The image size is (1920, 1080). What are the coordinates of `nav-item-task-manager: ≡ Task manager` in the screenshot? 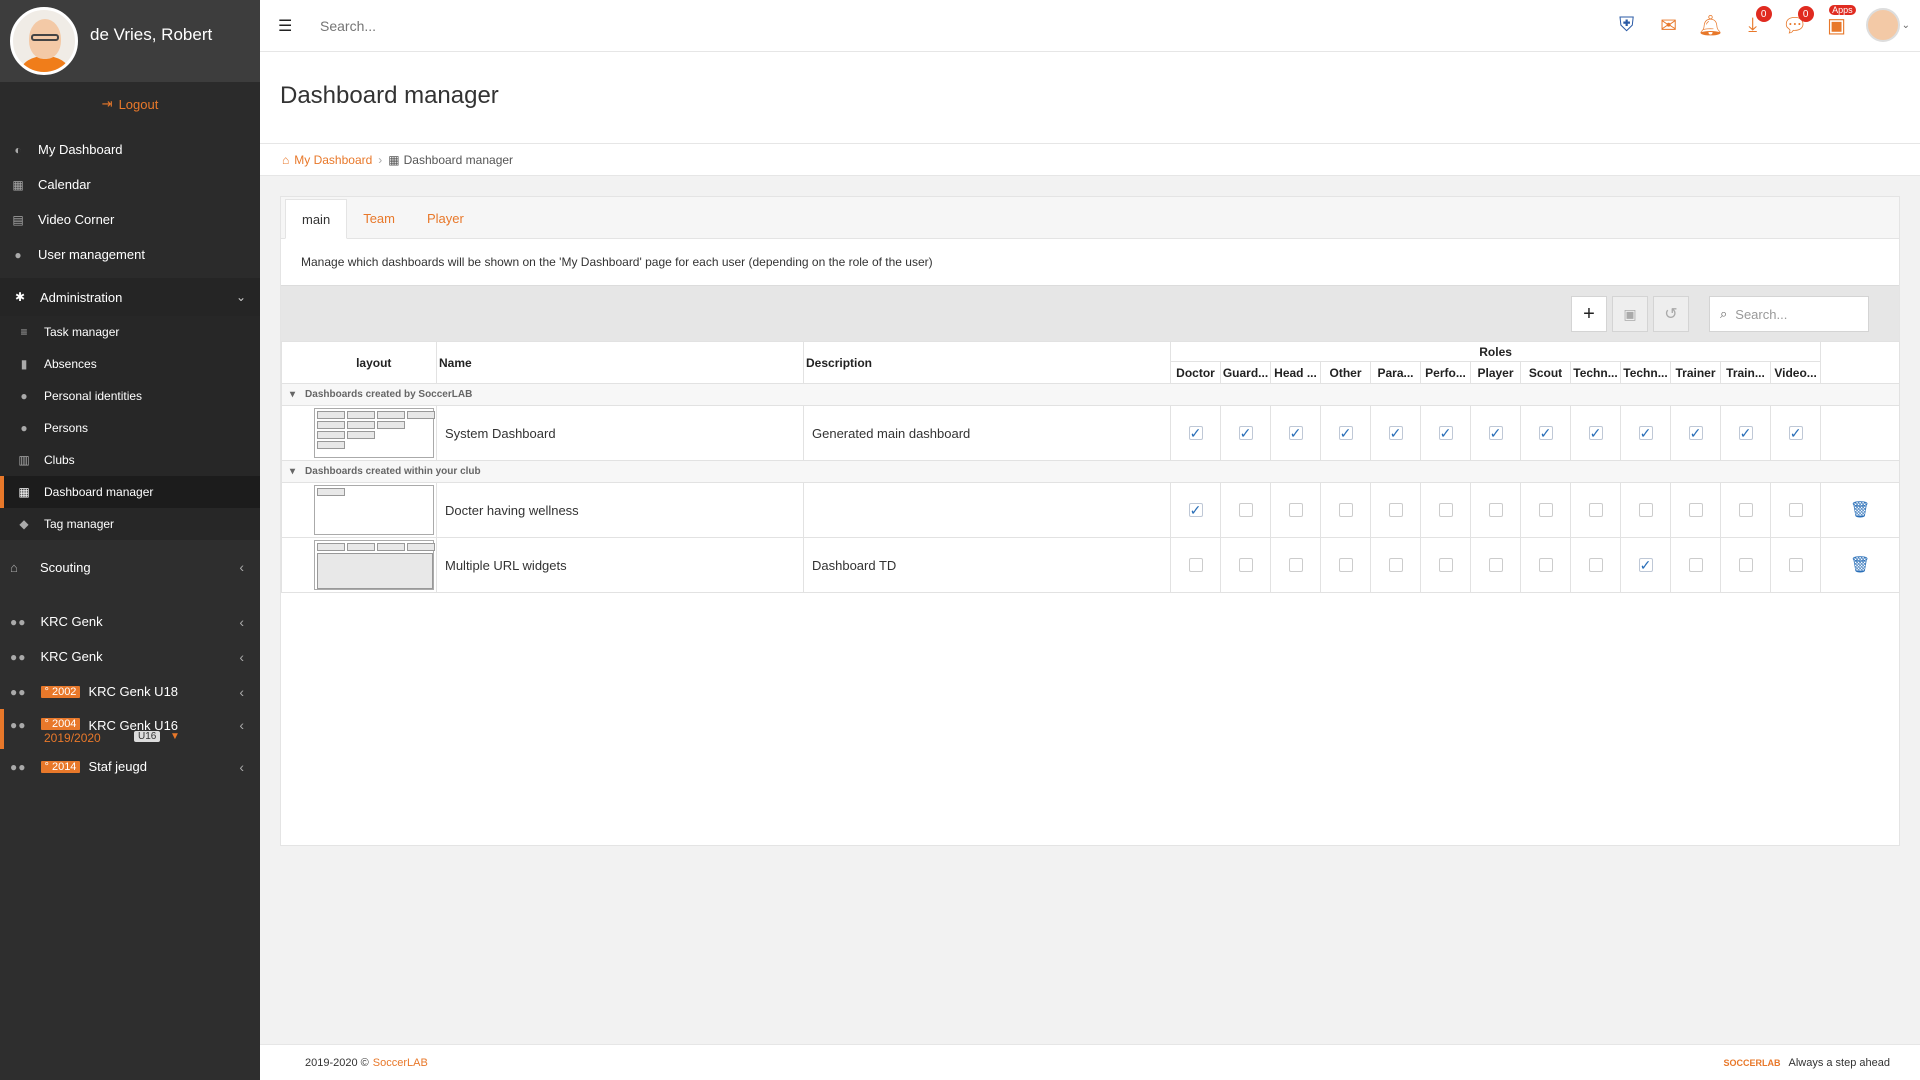 It's located at (130, 332).